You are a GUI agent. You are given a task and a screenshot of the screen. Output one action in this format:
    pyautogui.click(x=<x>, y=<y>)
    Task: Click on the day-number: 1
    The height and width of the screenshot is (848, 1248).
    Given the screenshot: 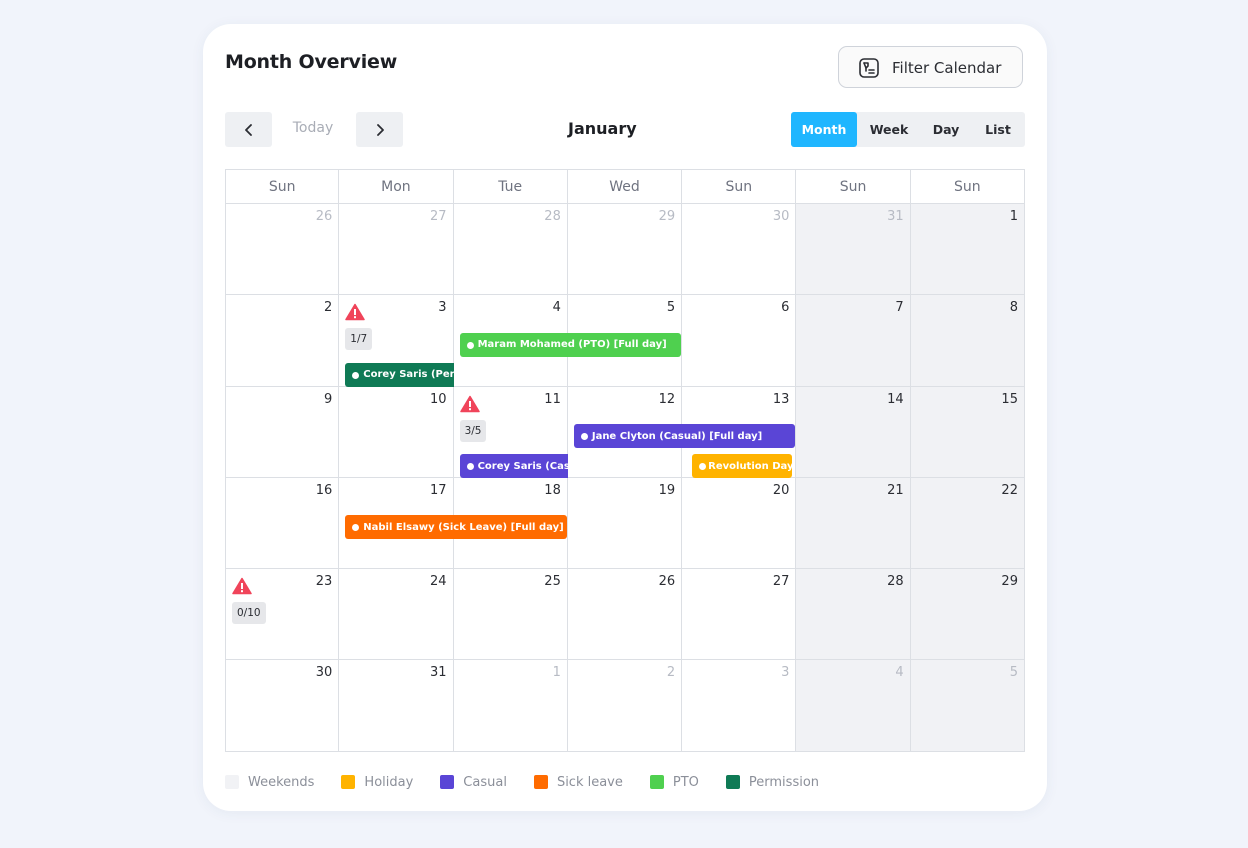 What is the action you would take?
    pyautogui.click(x=1013, y=216)
    